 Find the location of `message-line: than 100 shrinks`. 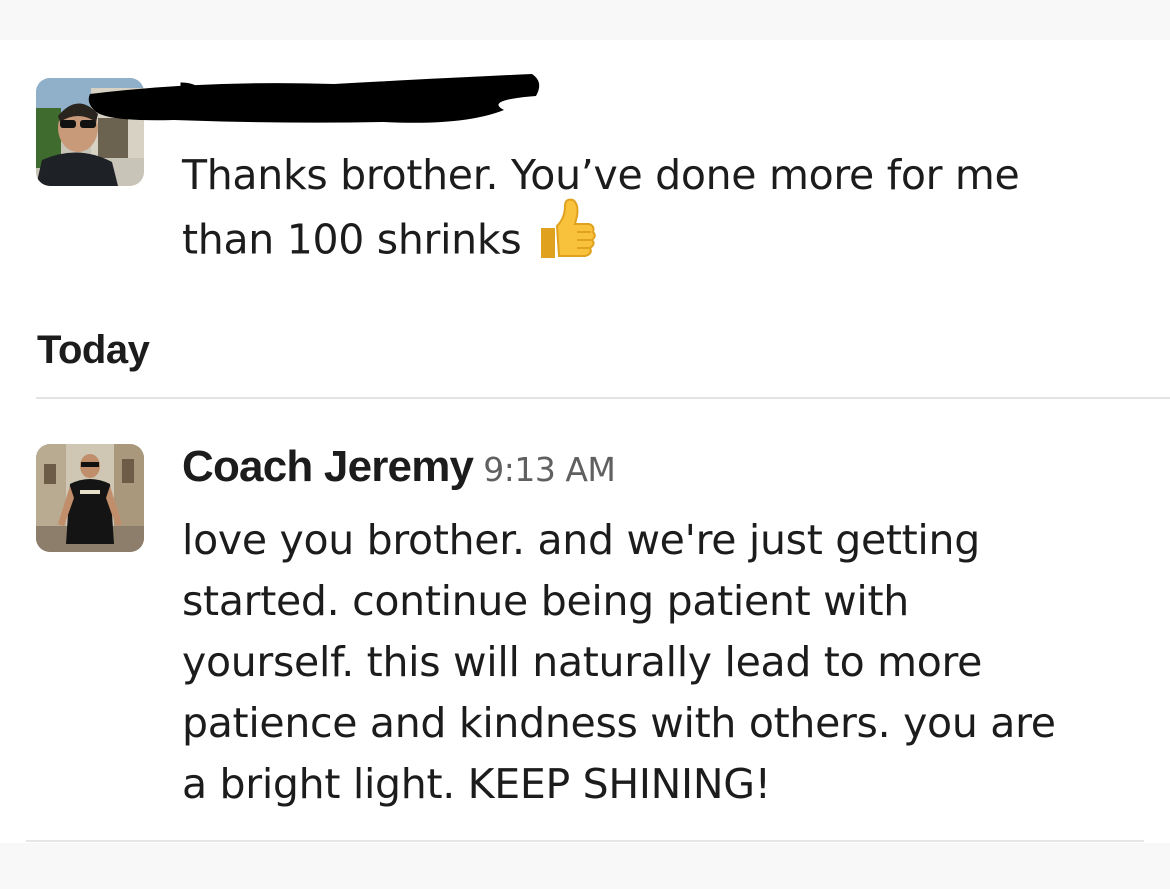

message-line: than 100 shrinks is located at coordinates (600, 238).